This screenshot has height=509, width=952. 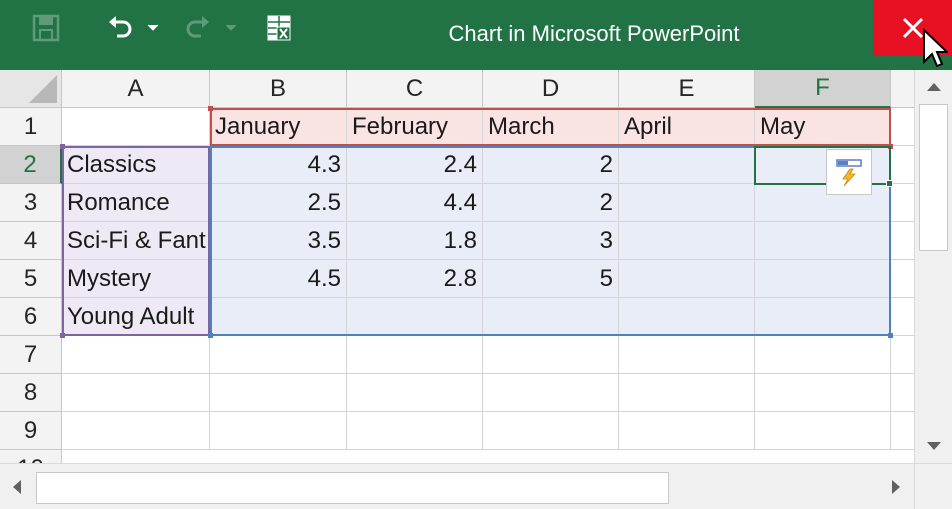 I want to click on cell-e3, so click(x=687, y=203).